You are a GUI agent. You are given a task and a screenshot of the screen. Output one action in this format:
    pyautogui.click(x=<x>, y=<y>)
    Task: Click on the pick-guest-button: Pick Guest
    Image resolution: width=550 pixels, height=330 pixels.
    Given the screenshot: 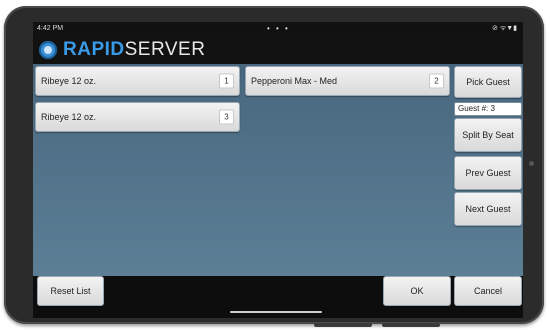 What is the action you would take?
    pyautogui.click(x=488, y=82)
    